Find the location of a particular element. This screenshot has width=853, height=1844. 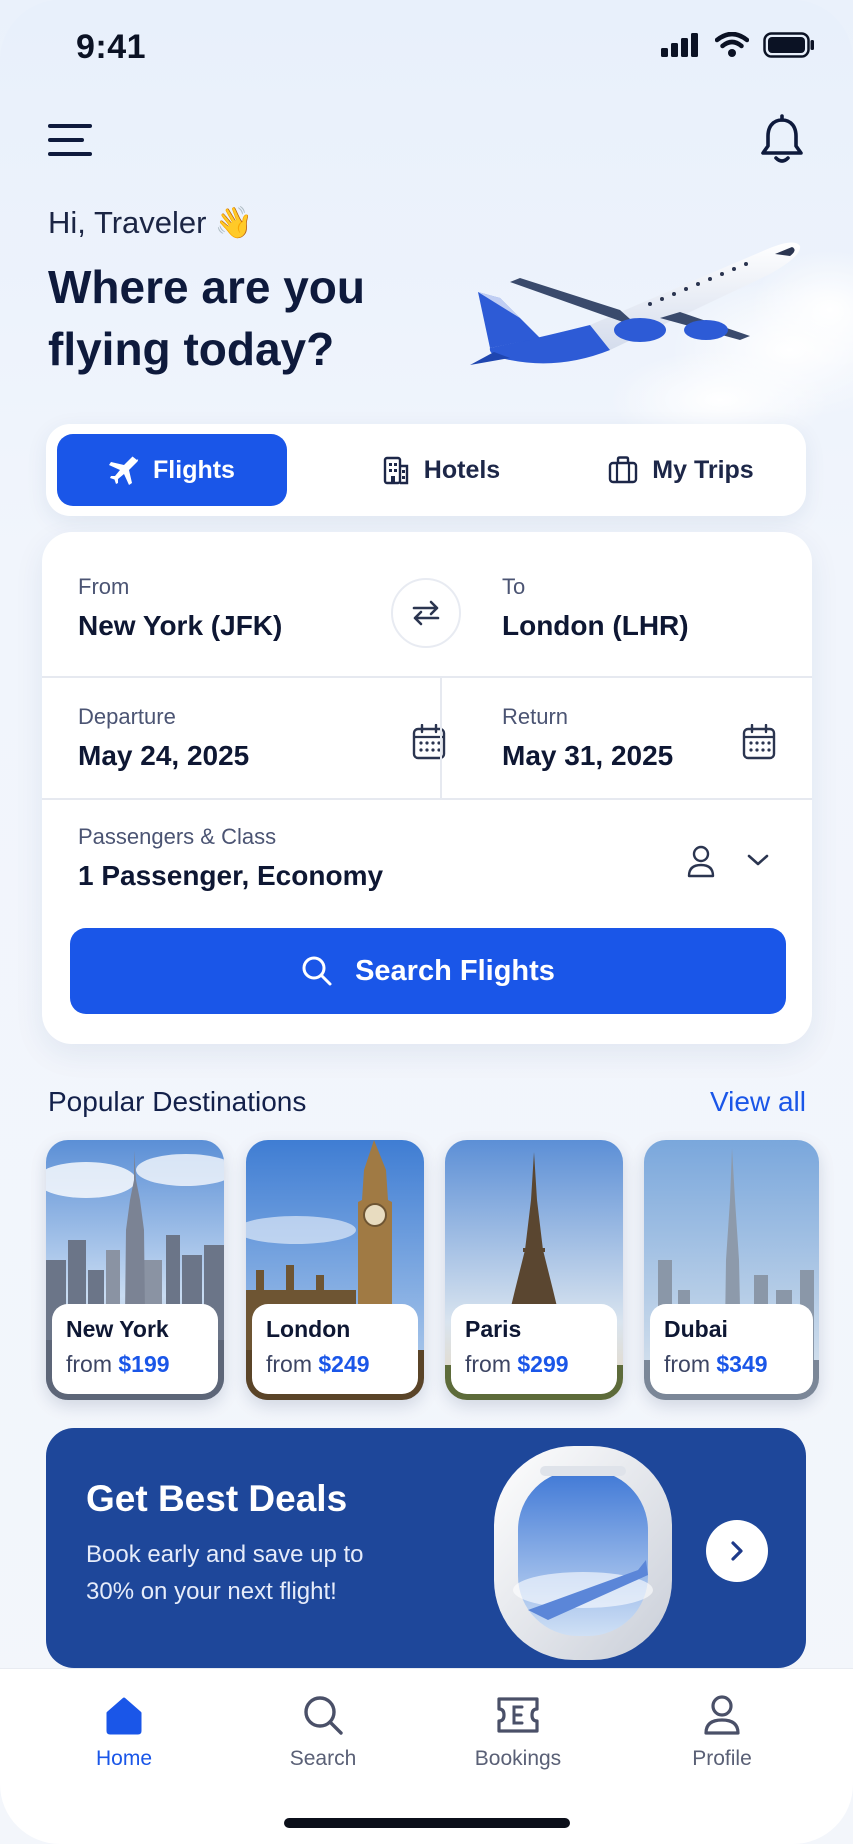

nav-bookings: Bookings is located at coordinates (518, 1732).